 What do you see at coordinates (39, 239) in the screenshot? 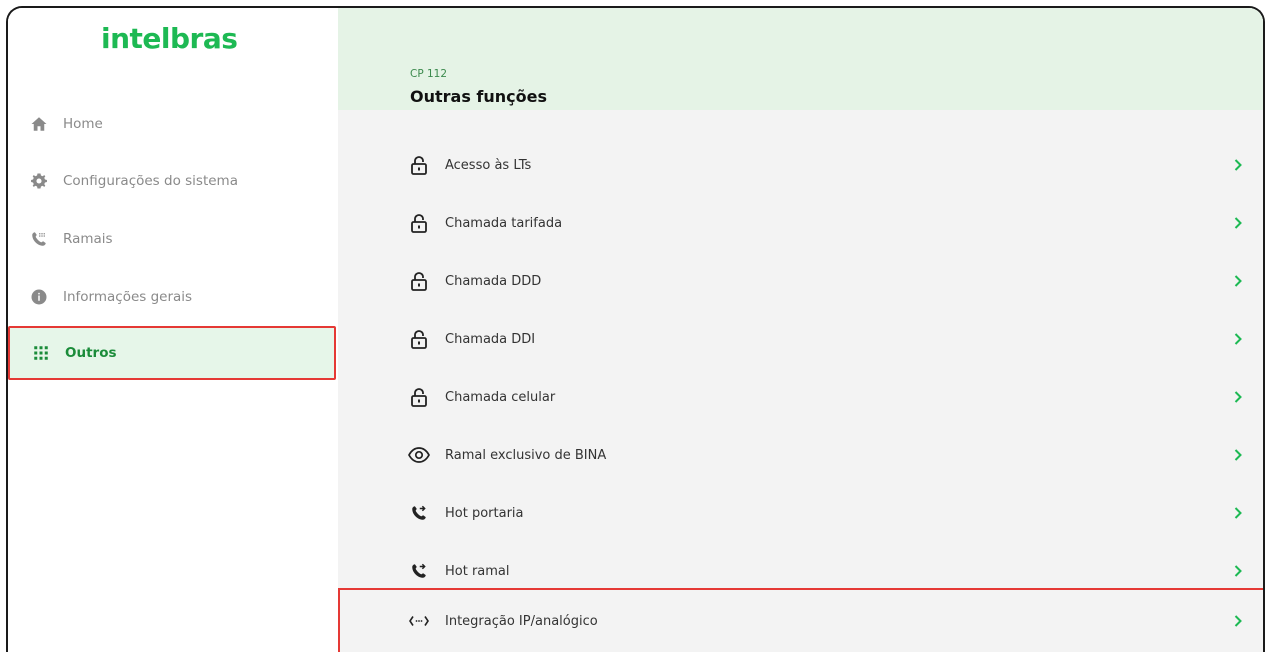
I see `phone-dialpad-icon` at bounding box center [39, 239].